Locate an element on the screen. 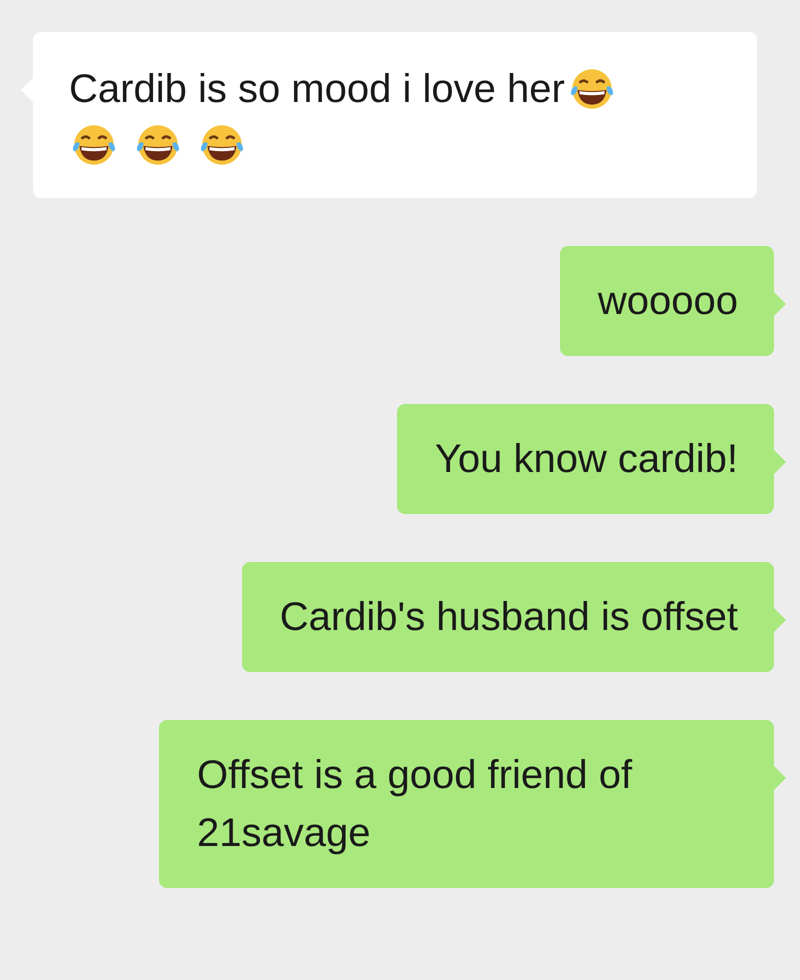  message-text: Offset is a good friend of 21savage is located at coordinates (414, 804).